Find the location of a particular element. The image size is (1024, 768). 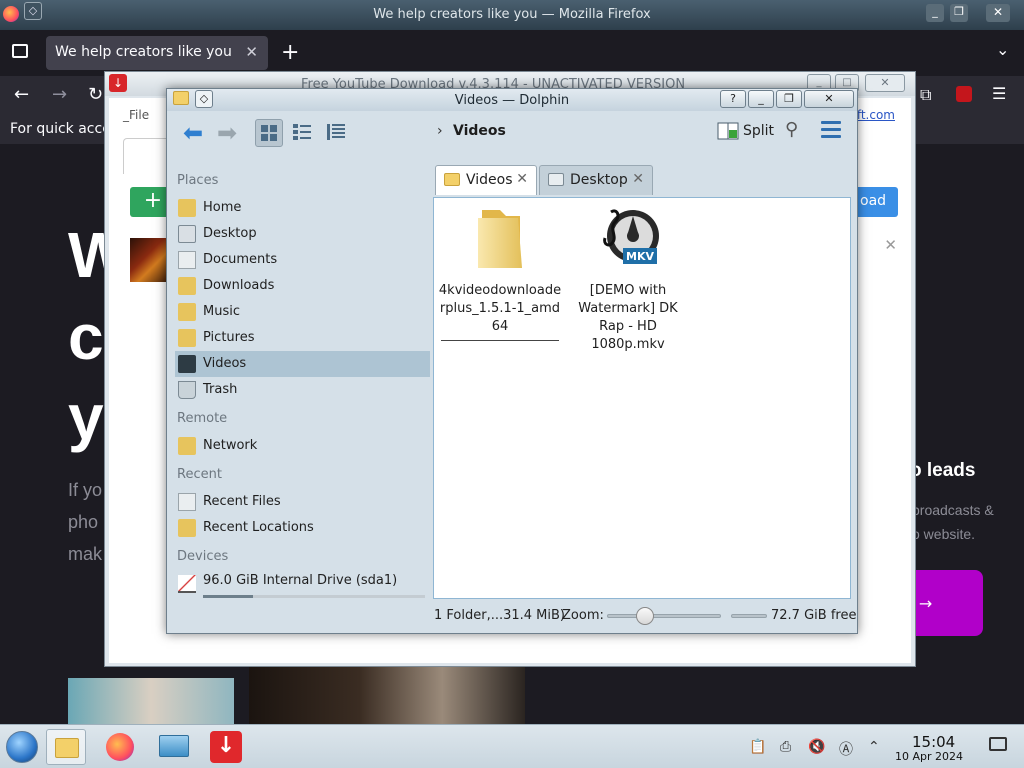

tab-label: Desktop is located at coordinates (599, 180).